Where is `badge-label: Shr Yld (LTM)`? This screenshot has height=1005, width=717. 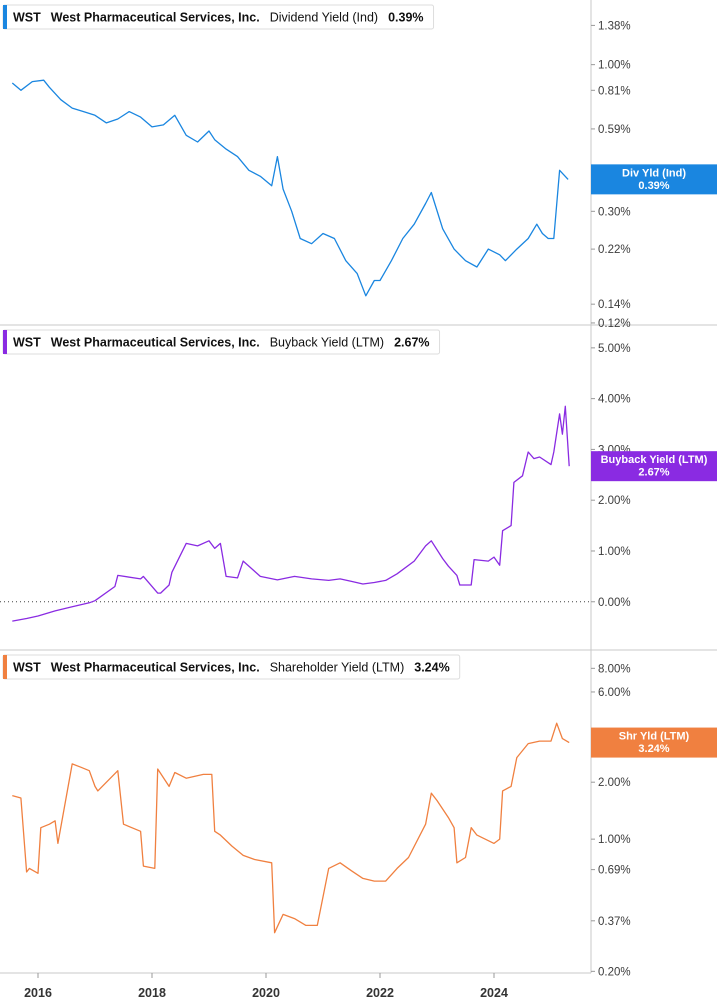 badge-label: Shr Yld (LTM) is located at coordinates (654, 737).